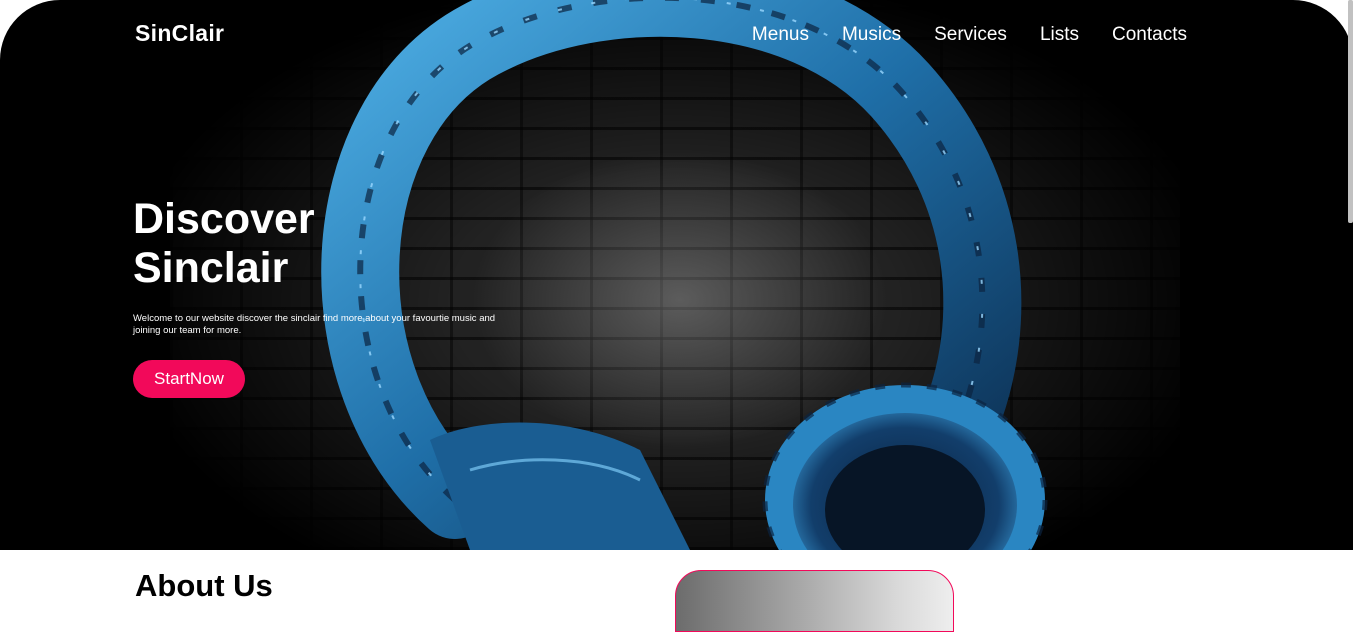 The image size is (1353, 632). I want to click on hero-title: Discover Sinclair, so click(224, 244).